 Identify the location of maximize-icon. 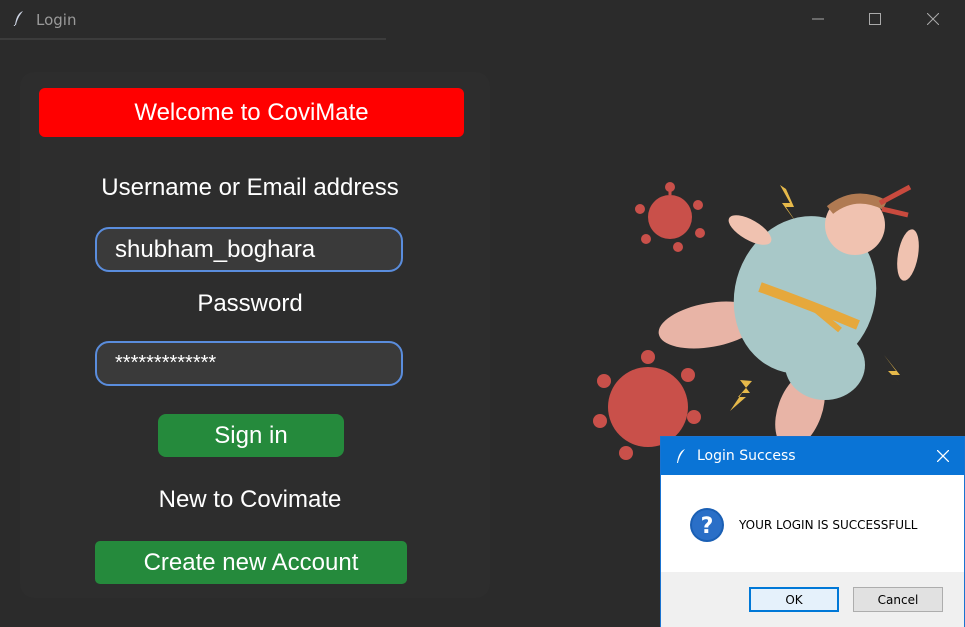
(875, 19).